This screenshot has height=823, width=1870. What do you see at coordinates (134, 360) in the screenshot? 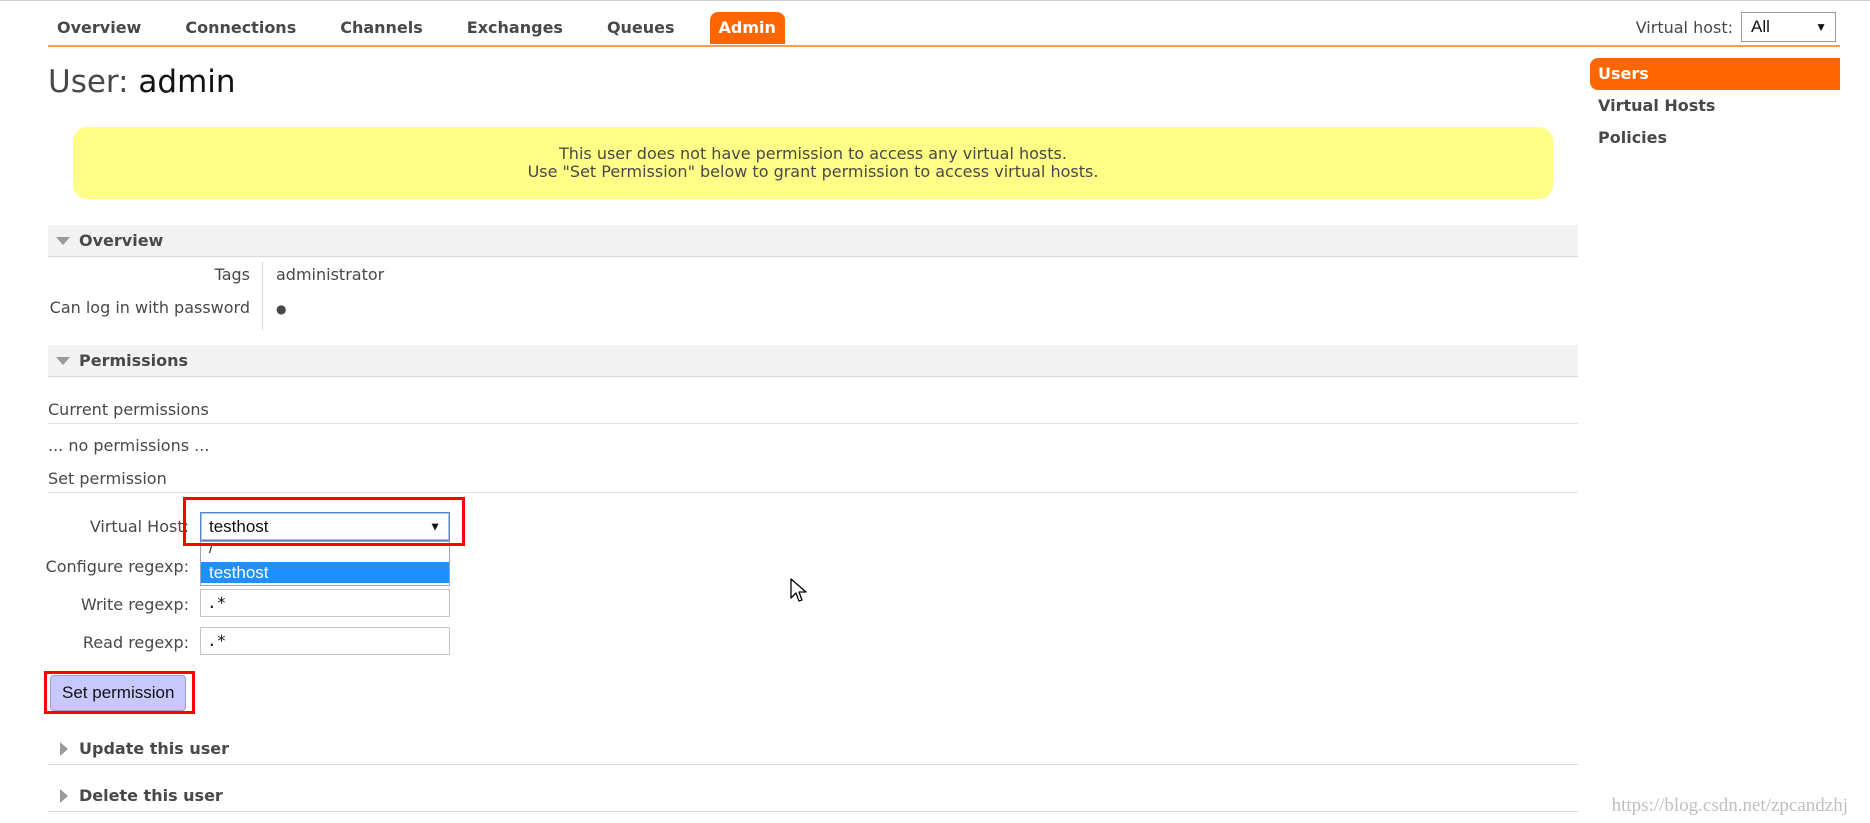
I see `section-permissions-label: Permissions` at bounding box center [134, 360].